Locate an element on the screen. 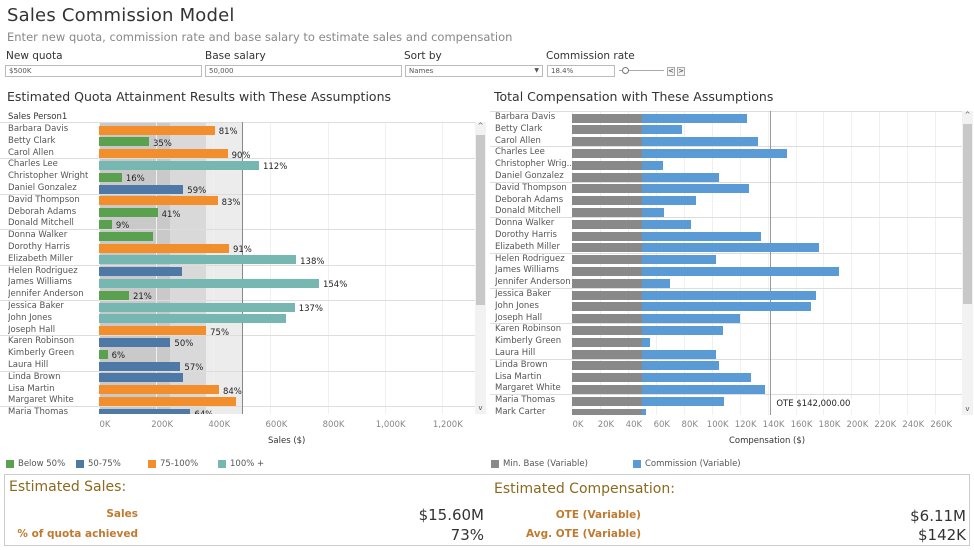 The image size is (974, 550). data-label: 16% is located at coordinates (135, 179).